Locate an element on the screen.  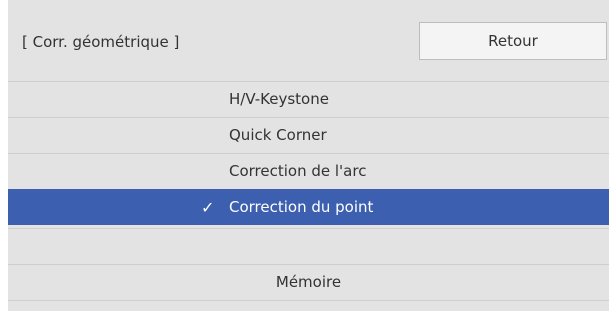
check-icon: ✓ is located at coordinates (208, 207).